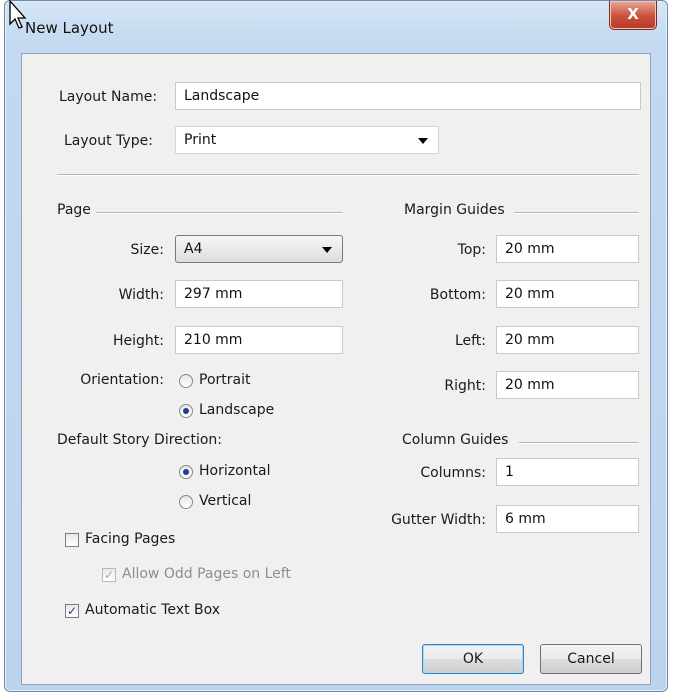 The width and height of the screenshot is (673, 696). What do you see at coordinates (18, 14) in the screenshot?
I see `cursor-icon` at bounding box center [18, 14].